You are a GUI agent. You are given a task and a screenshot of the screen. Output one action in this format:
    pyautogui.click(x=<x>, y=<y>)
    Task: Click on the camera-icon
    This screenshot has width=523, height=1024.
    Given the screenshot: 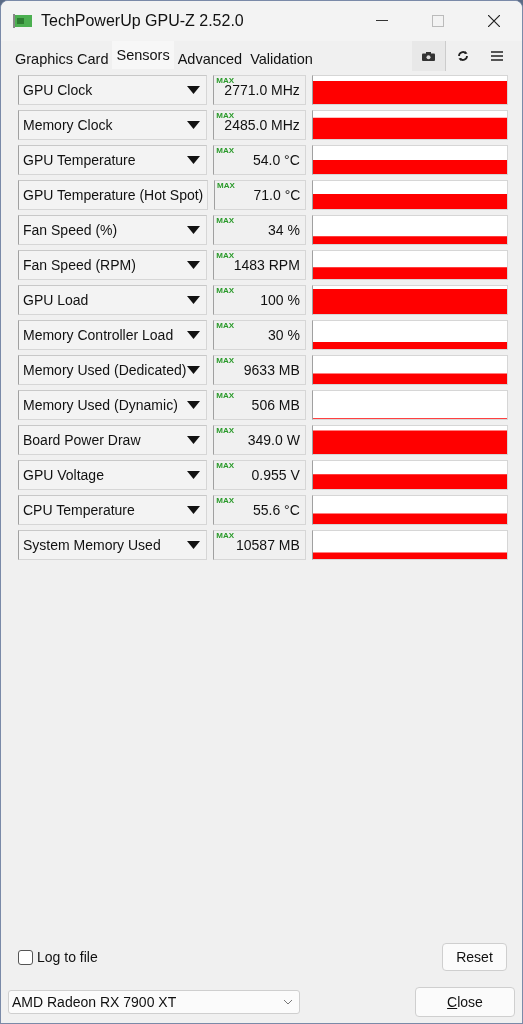 What is the action you would take?
    pyautogui.click(x=428, y=56)
    